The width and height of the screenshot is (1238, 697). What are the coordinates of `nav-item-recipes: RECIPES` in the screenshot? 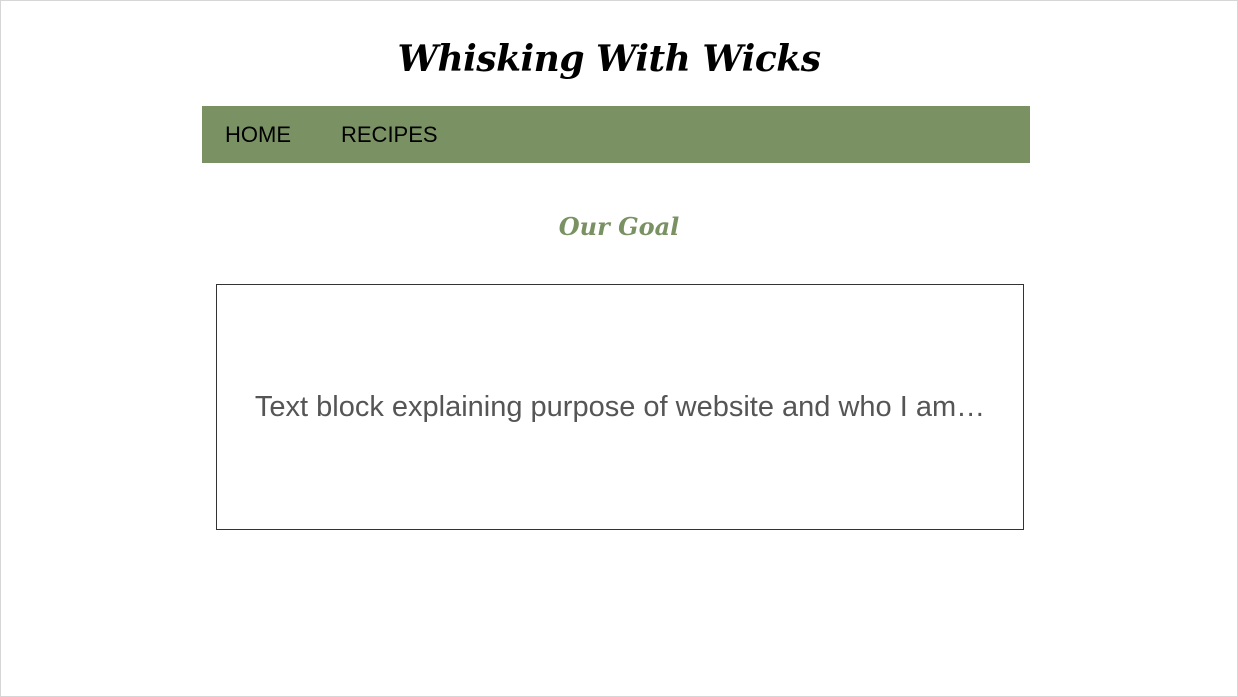 It's located at (389, 135).